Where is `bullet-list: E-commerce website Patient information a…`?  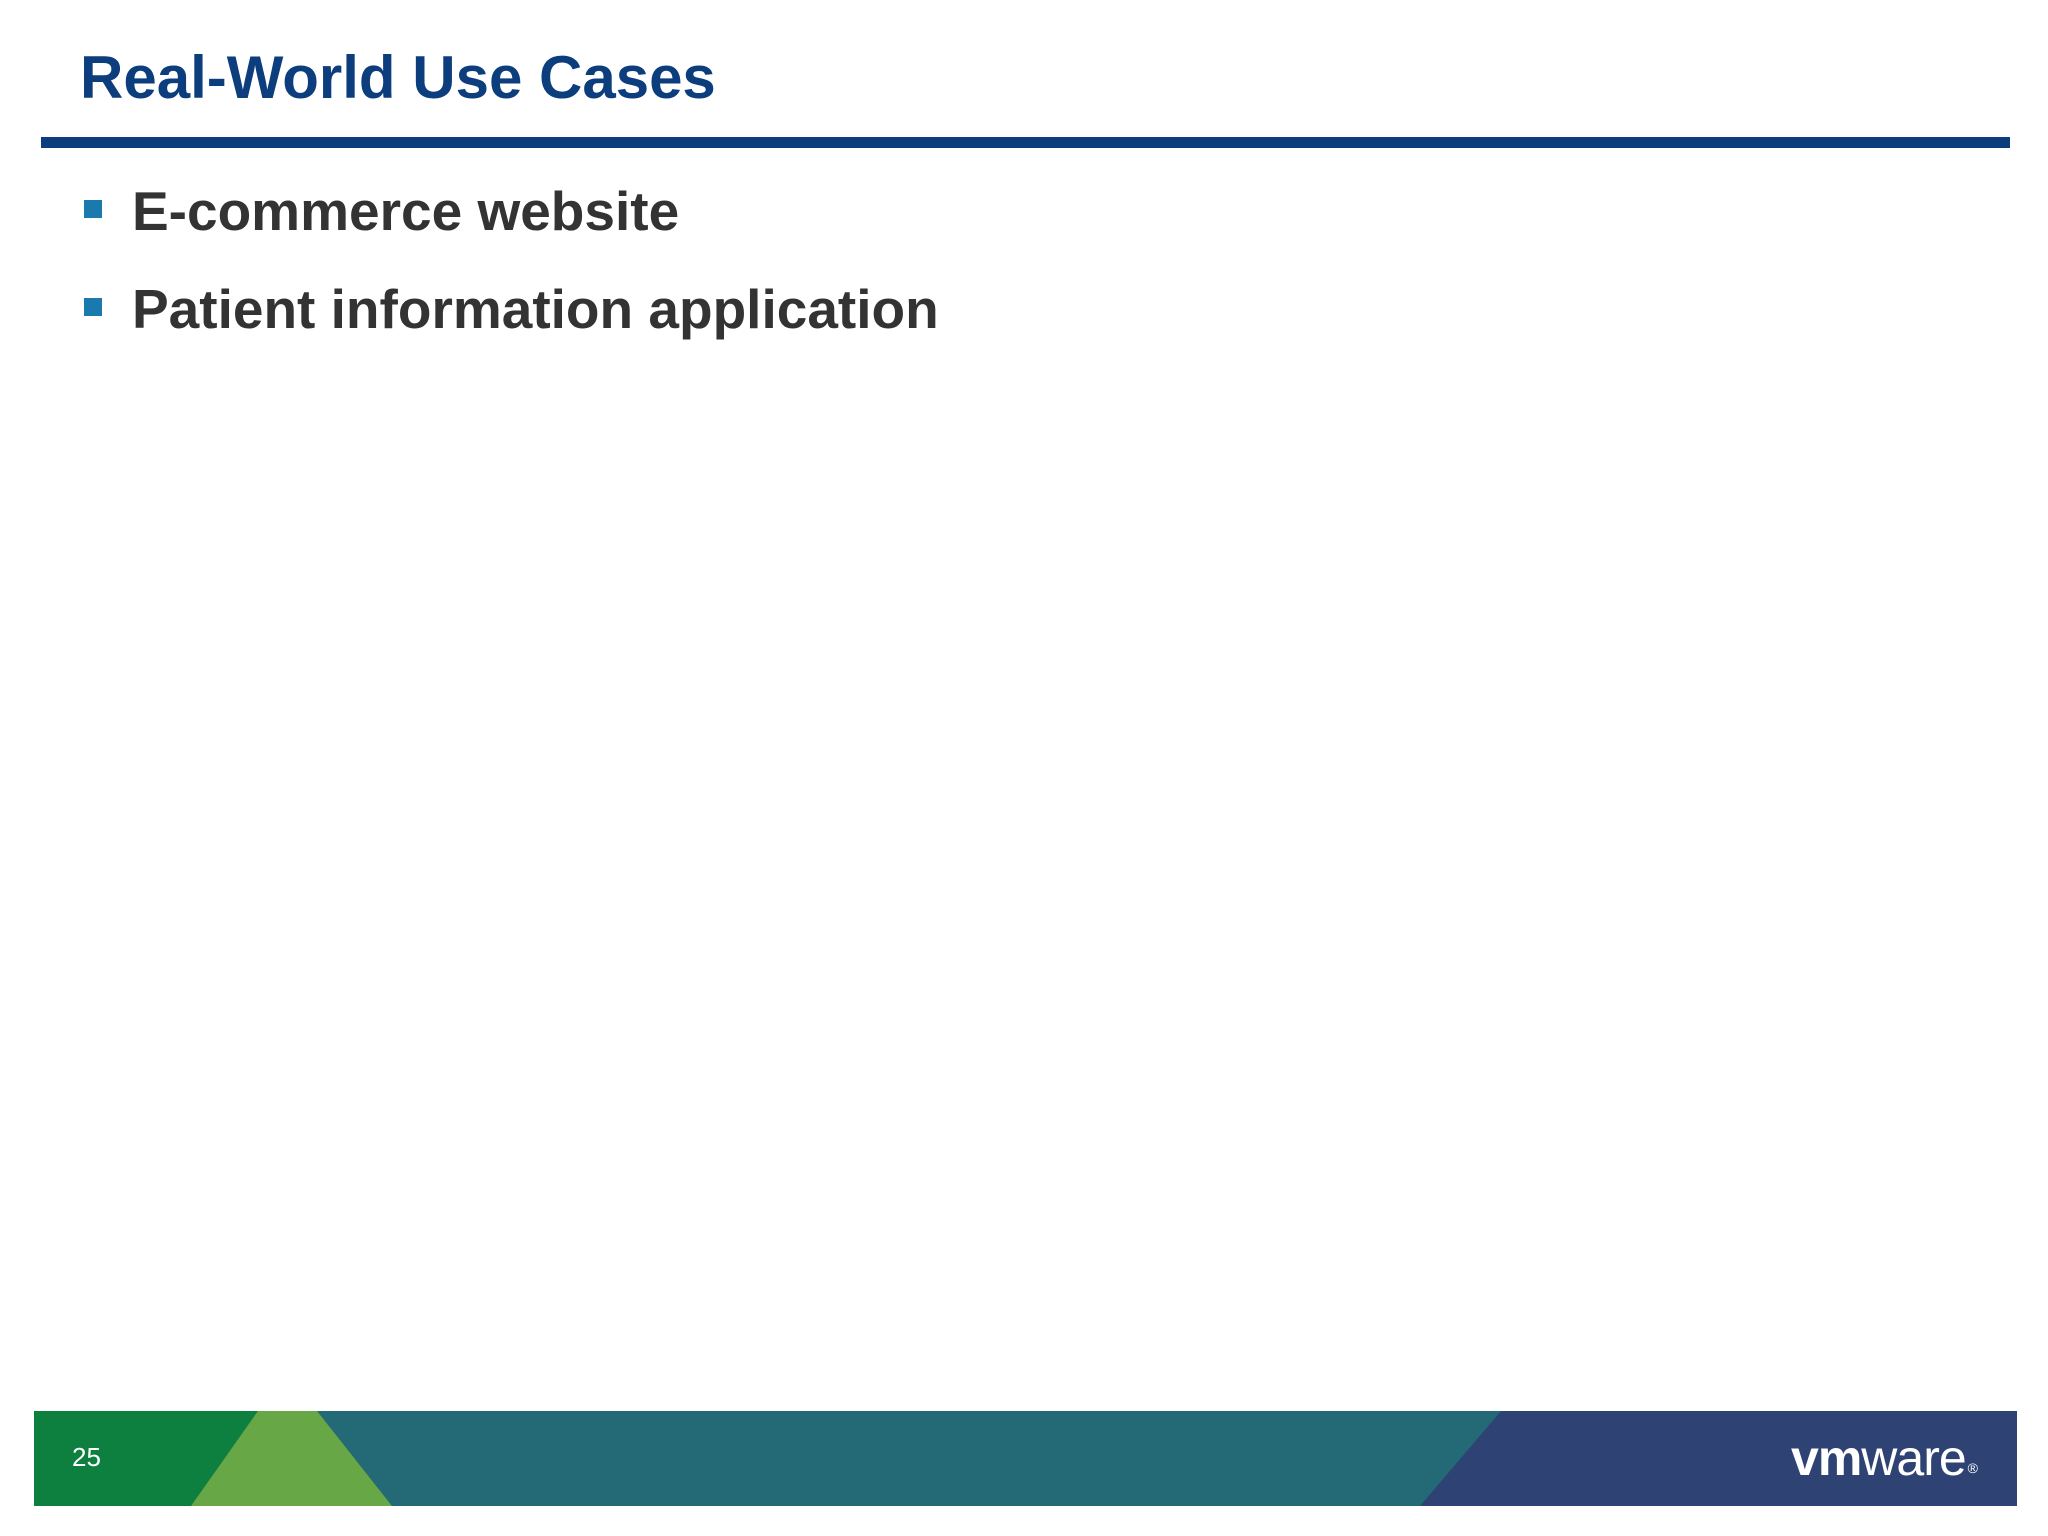 bullet-list: E-commerce website Patient information a… is located at coordinates (511, 276).